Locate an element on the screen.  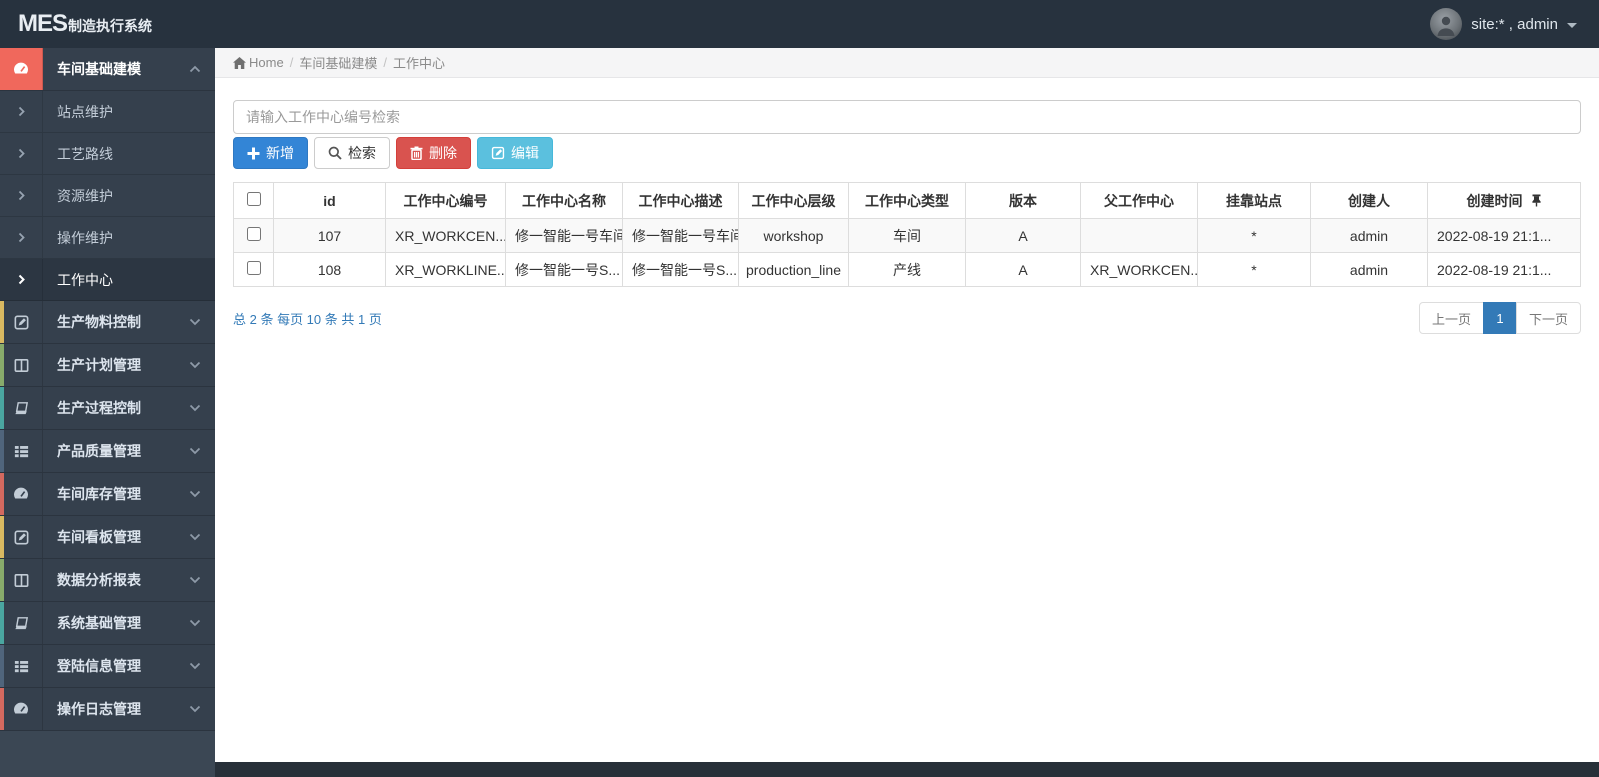
sidebar-group-label: 数据分析报表 is located at coordinates (99, 580).